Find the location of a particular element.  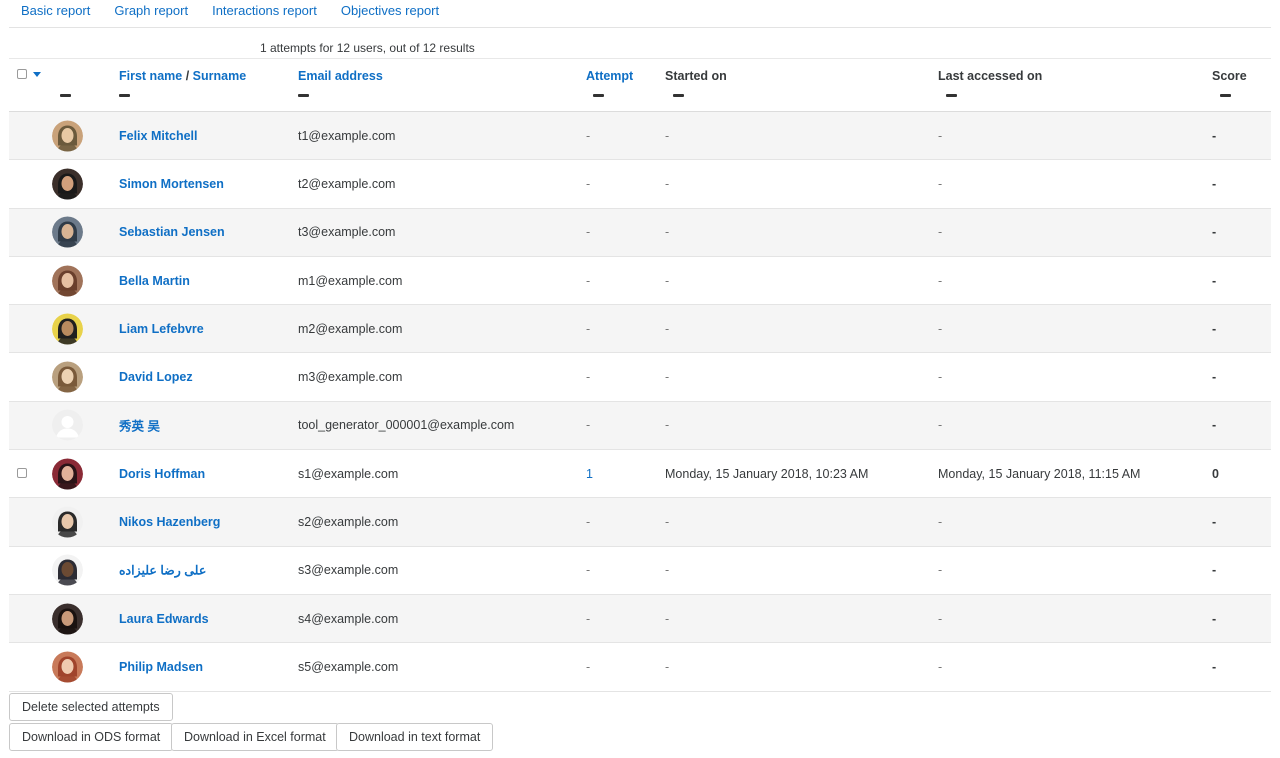

user-name-link: David Lopez is located at coordinates (156, 377).